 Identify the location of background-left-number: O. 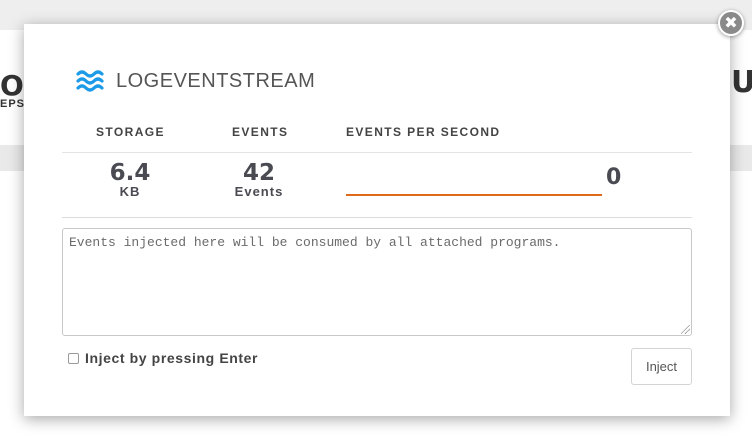
(12, 85).